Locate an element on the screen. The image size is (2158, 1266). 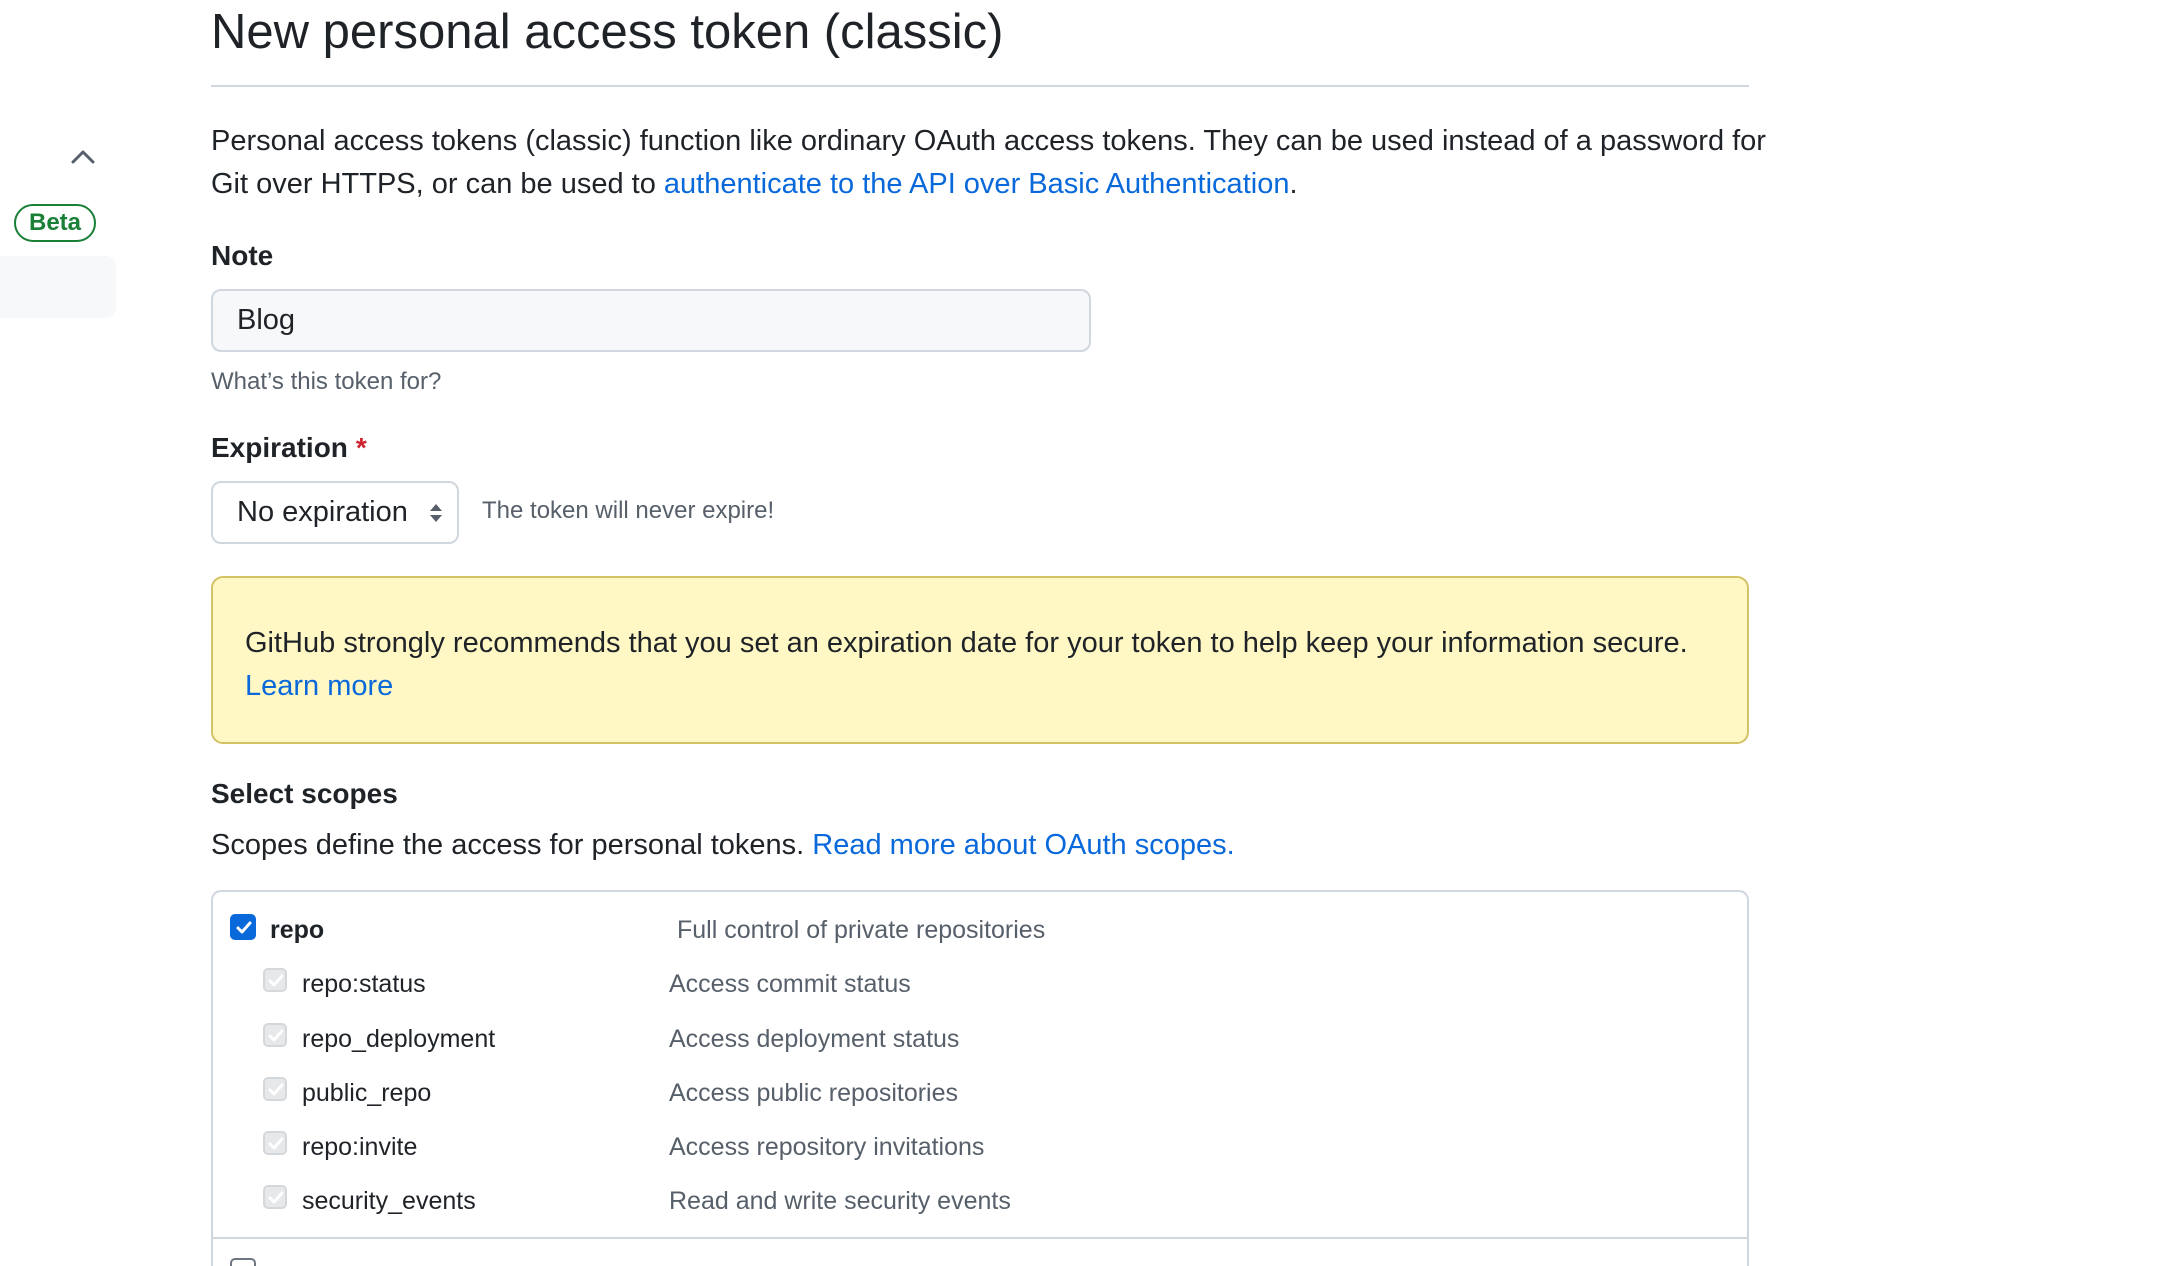
scope-name: public_repo is located at coordinates (367, 1093).